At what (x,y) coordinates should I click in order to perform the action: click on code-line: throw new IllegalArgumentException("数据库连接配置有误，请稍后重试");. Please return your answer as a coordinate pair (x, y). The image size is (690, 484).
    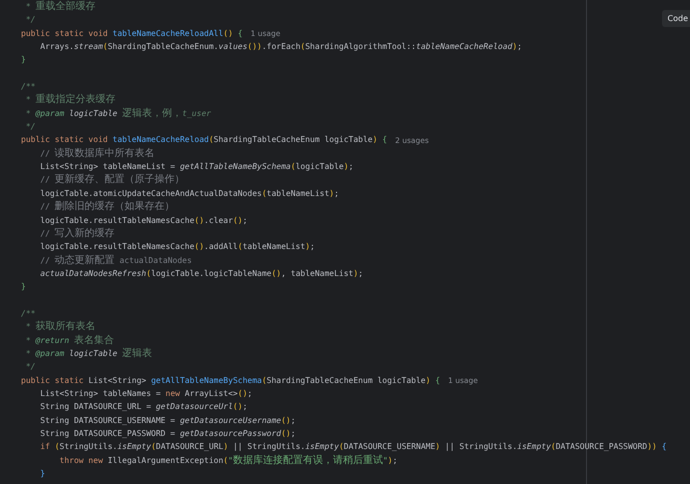
    Looking at the image, I should click on (228, 461).